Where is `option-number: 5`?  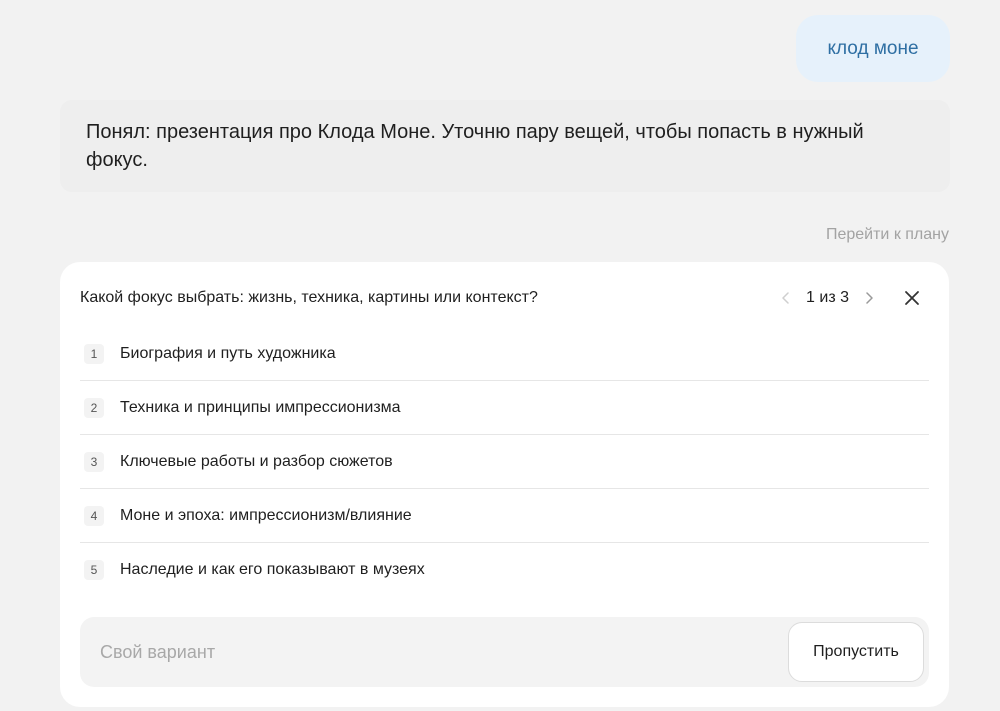
option-number: 5 is located at coordinates (94, 570).